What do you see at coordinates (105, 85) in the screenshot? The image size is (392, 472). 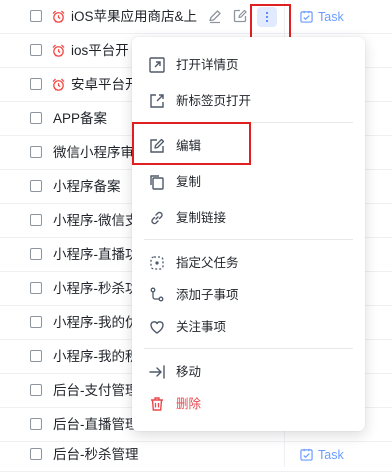 I see `task-title: 安卓平台开` at bounding box center [105, 85].